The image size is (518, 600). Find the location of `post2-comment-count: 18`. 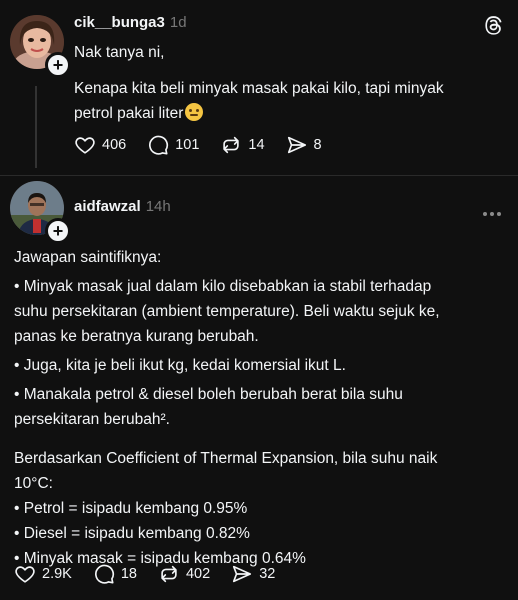

post2-comment-count: 18 is located at coordinates (128, 574).